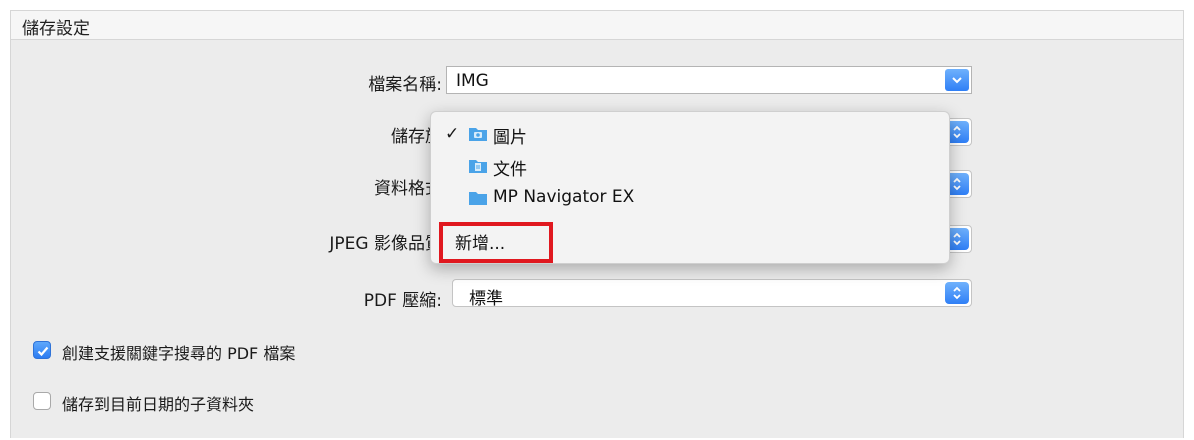  I want to click on filename-value: IMG, so click(472, 81).